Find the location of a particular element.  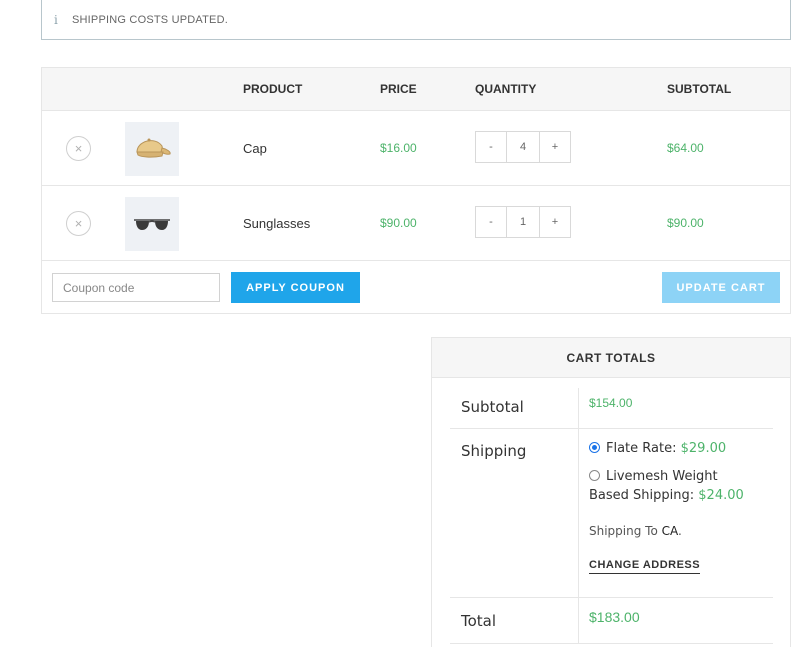

product-price: $90.00 is located at coordinates (398, 223).